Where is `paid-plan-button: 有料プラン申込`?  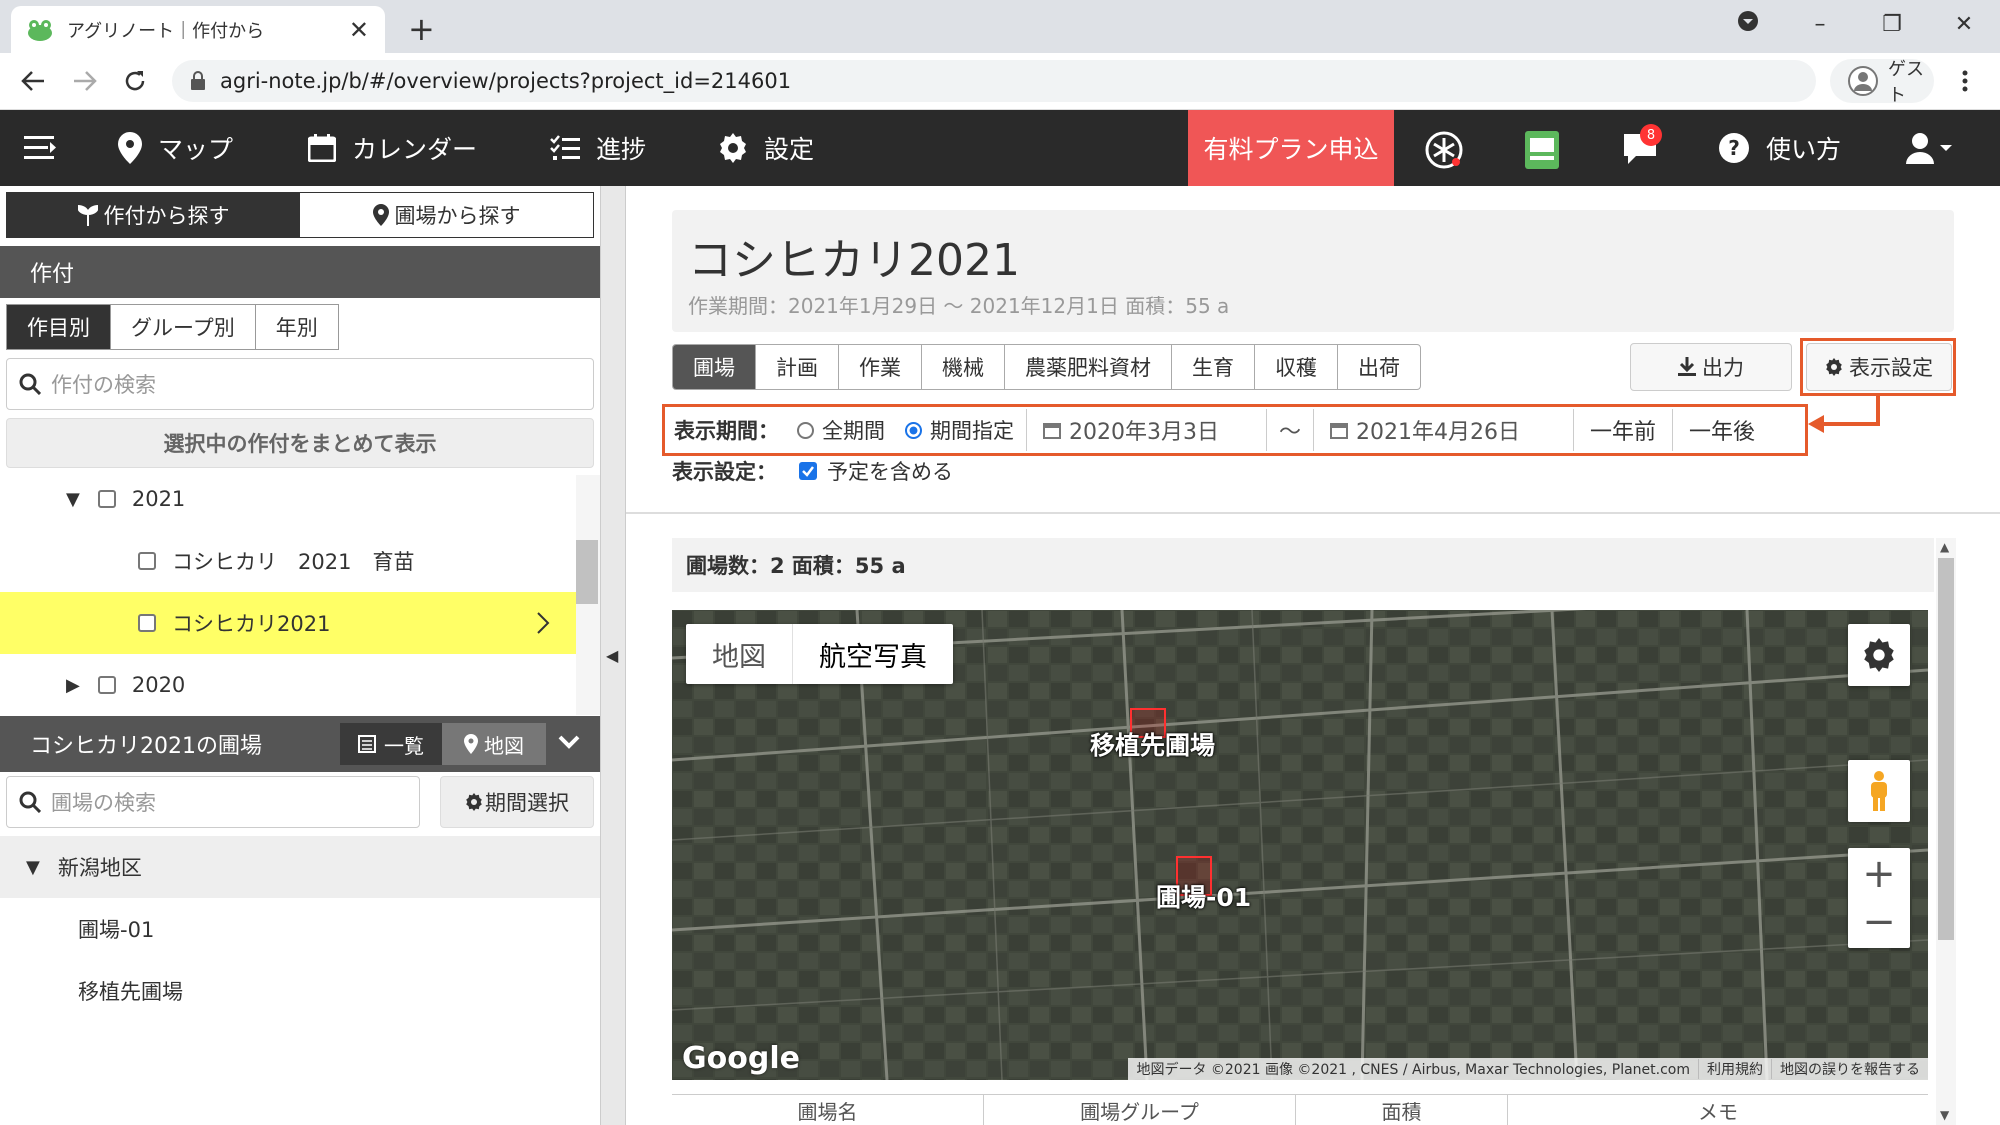
paid-plan-button: 有料プラン申込 is located at coordinates (1291, 148).